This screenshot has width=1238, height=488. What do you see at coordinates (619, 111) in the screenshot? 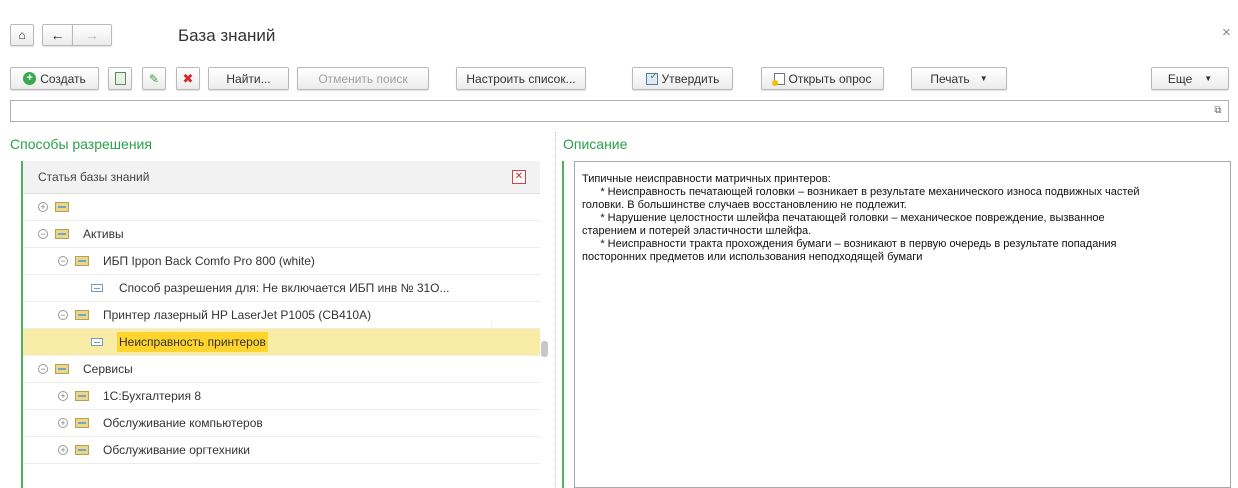
I see `search-input: ⧉` at bounding box center [619, 111].